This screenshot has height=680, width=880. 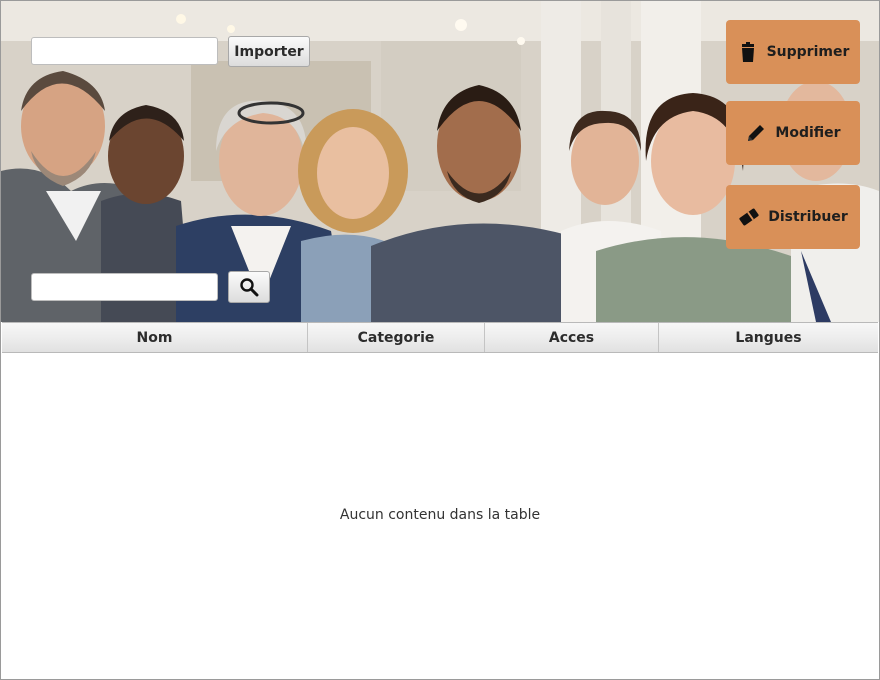 I want to click on column-header-categorie: Categorie, so click(x=396, y=337).